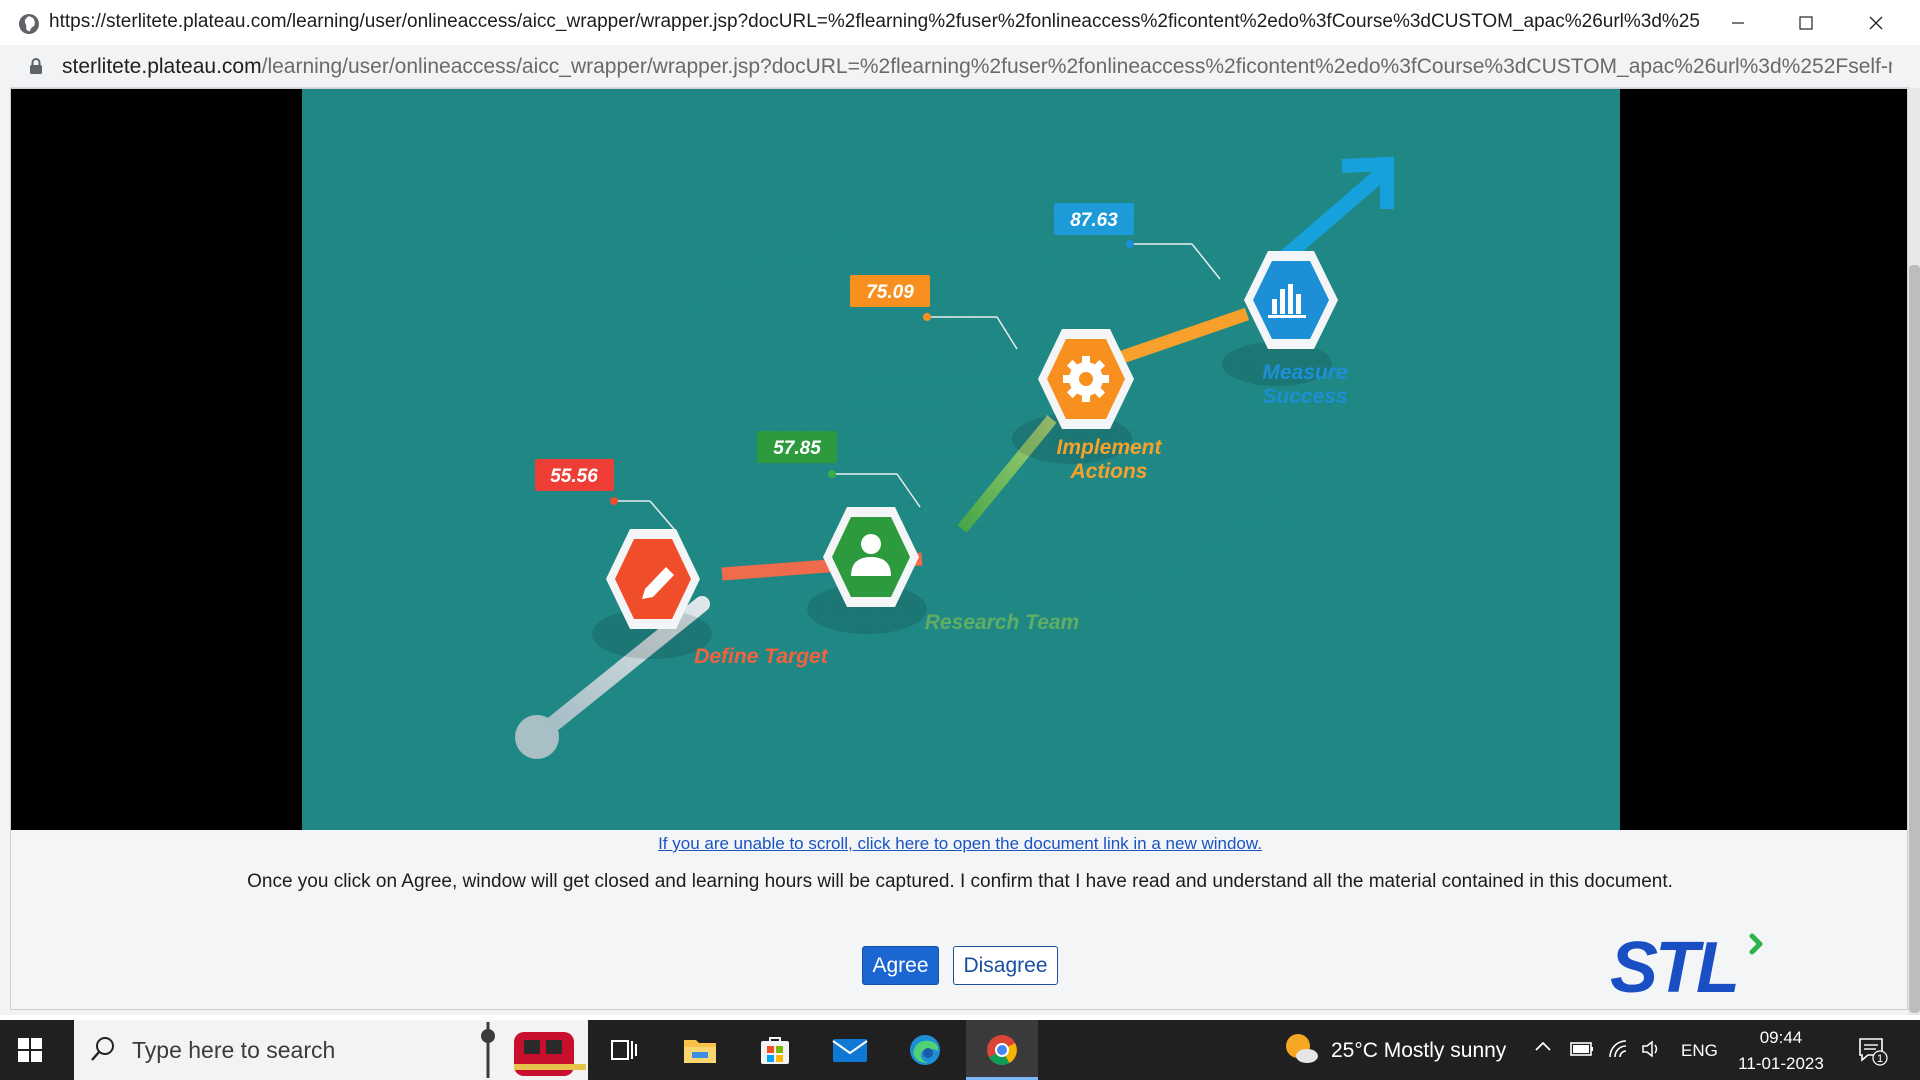 Image resolution: width=1920 pixels, height=1080 pixels. Describe the element at coordinates (1304, 396) in the screenshot. I see `step-label-line2: Success` at that location.